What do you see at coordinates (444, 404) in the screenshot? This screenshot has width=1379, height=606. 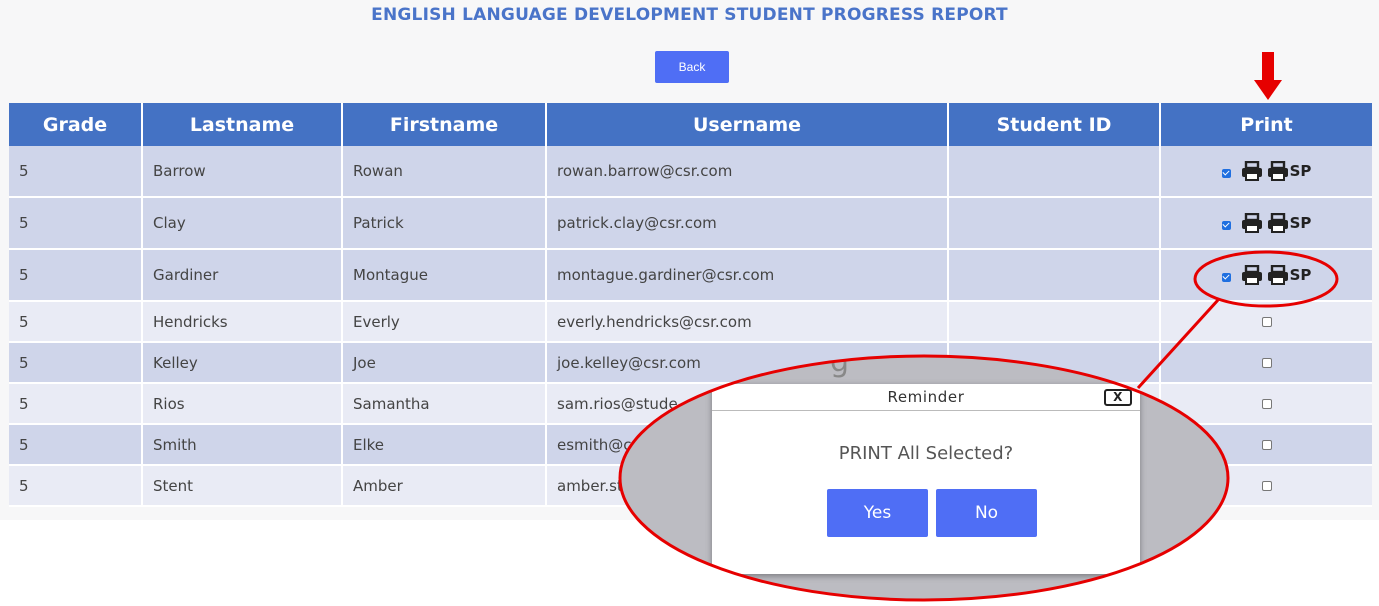 I see `cell-firstname: Samantha` at bounding box center [444, 404].